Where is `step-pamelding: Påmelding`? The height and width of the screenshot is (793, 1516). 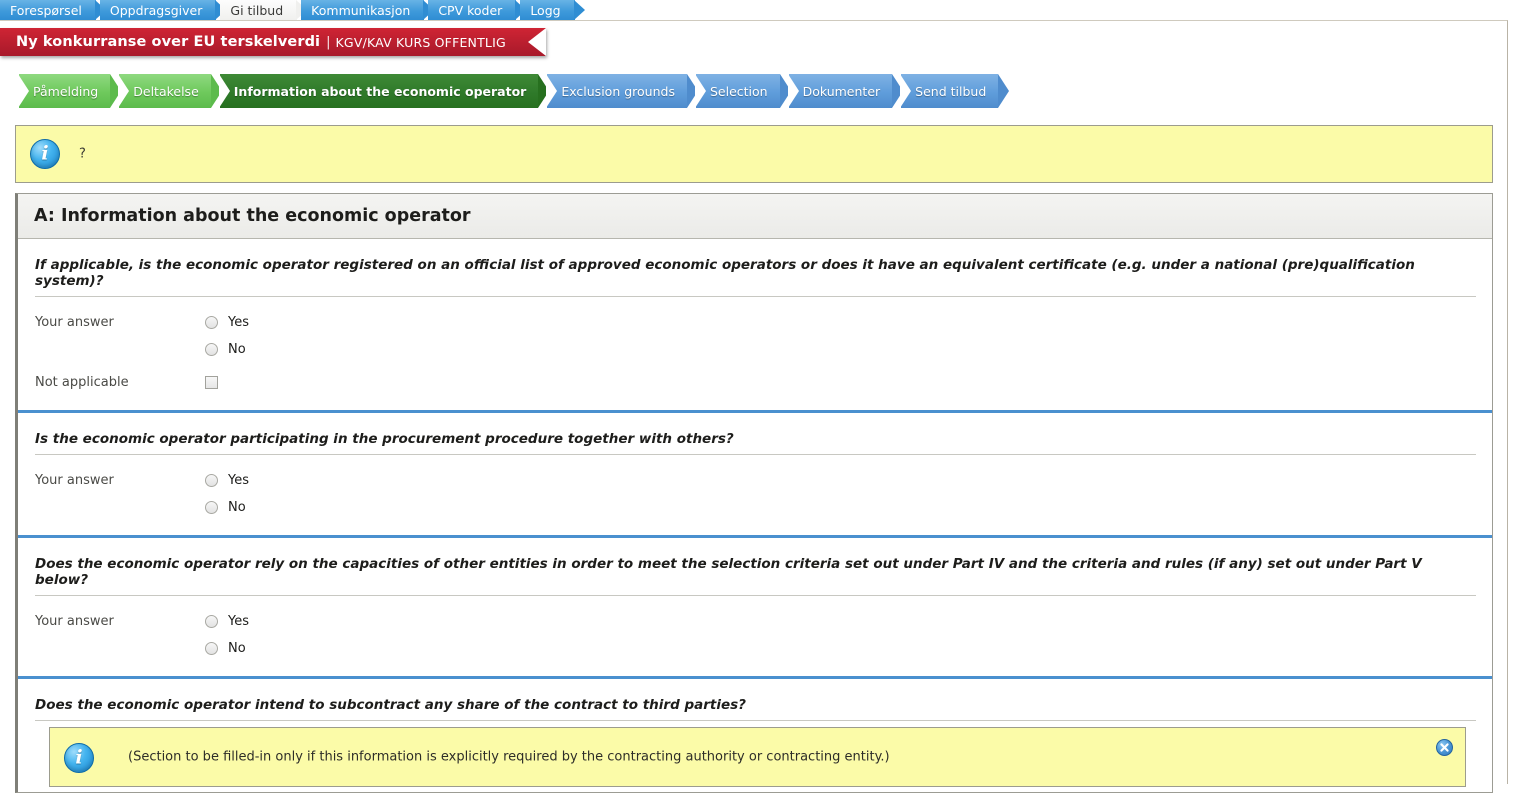
step-pamelding: Påmelding is located at coordinates (69, 91).